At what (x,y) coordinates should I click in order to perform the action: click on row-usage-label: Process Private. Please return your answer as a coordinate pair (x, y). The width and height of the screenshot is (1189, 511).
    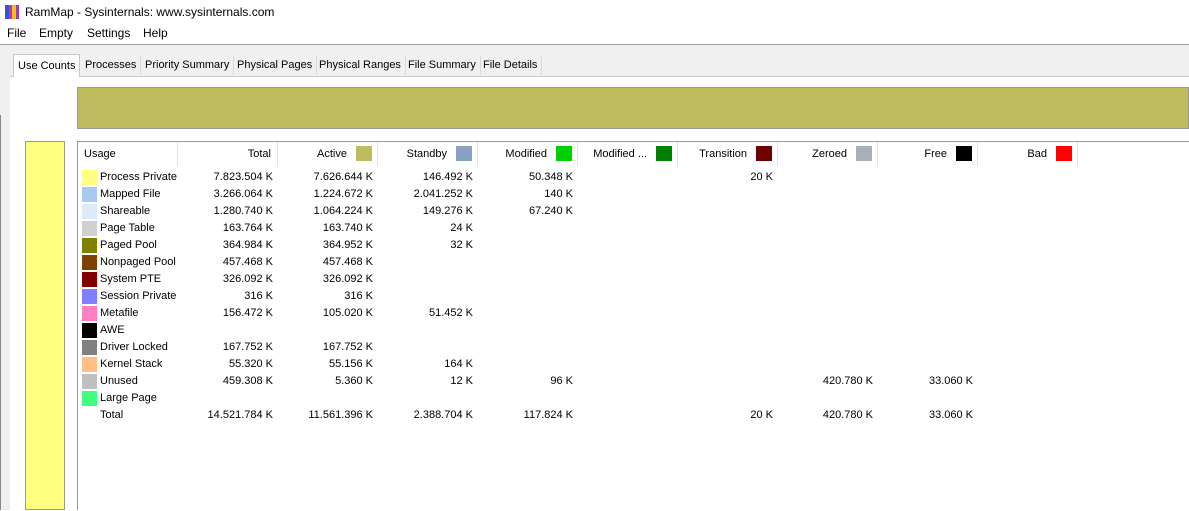
    Looking at the image, I should click on (139, 177).